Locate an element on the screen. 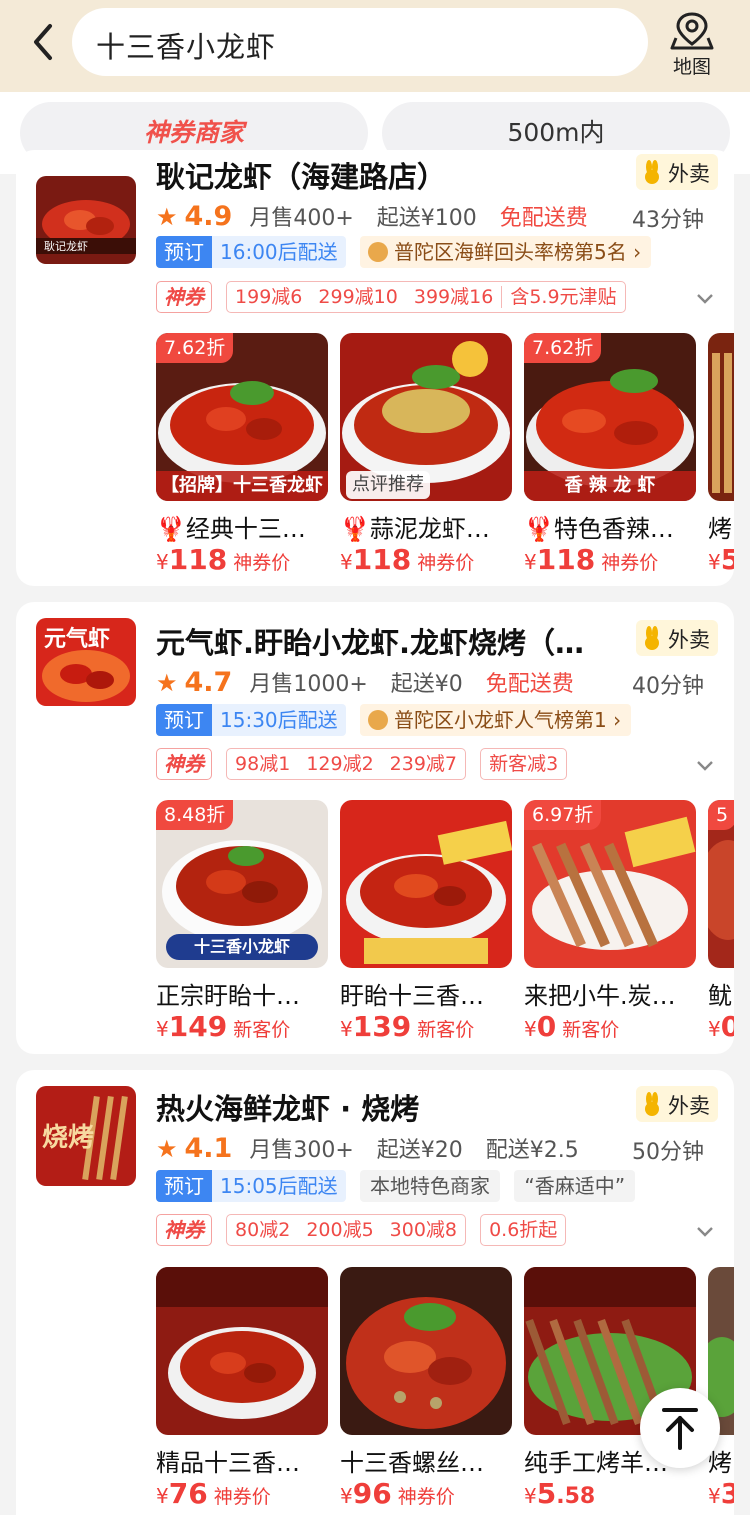 The width and height of the screenshot is (750, 1515). dish-image: 5 is located at coordinates (721, 884).